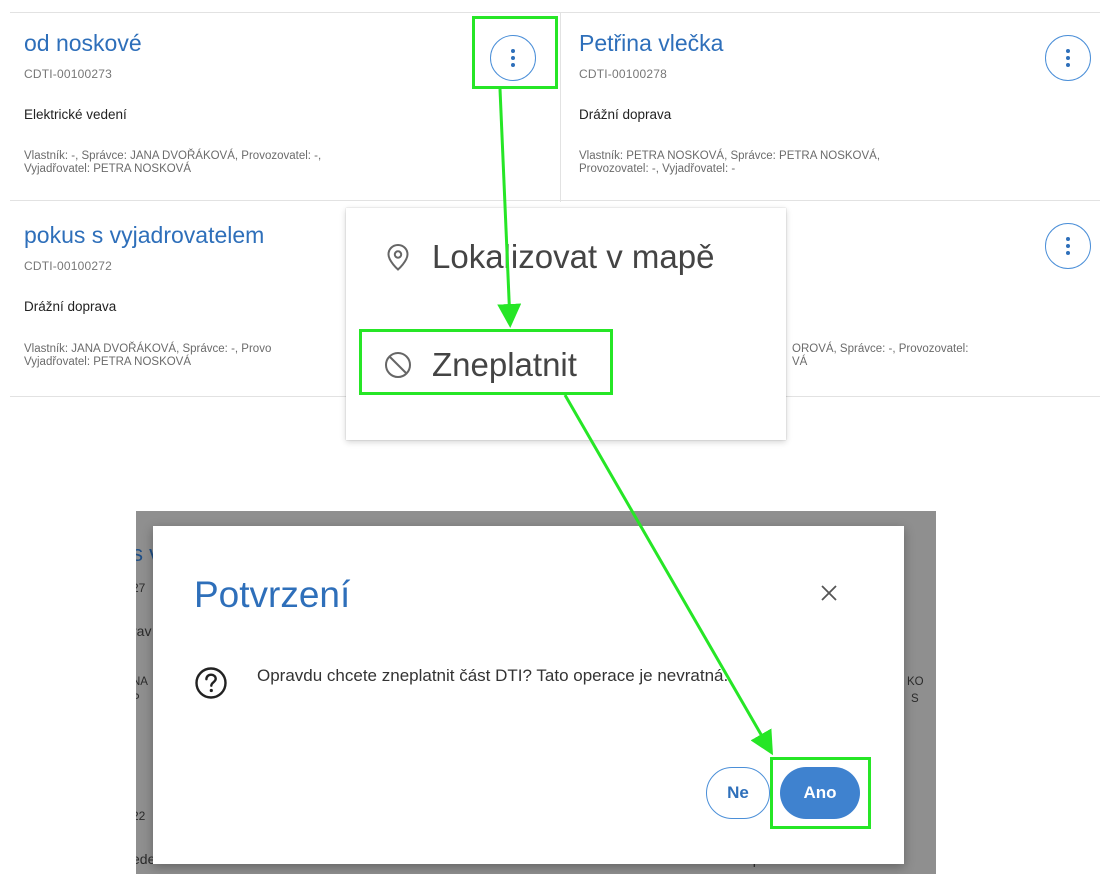 This screenshot has height=874, width=1100. I want to click on card-title: Petřina vlečka, so click(651, 43).